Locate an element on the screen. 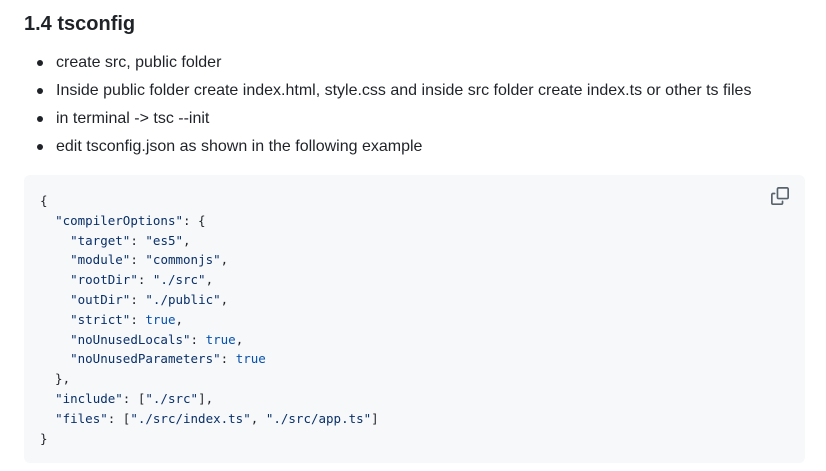  code-line: { is located at coordinates (209, 201).